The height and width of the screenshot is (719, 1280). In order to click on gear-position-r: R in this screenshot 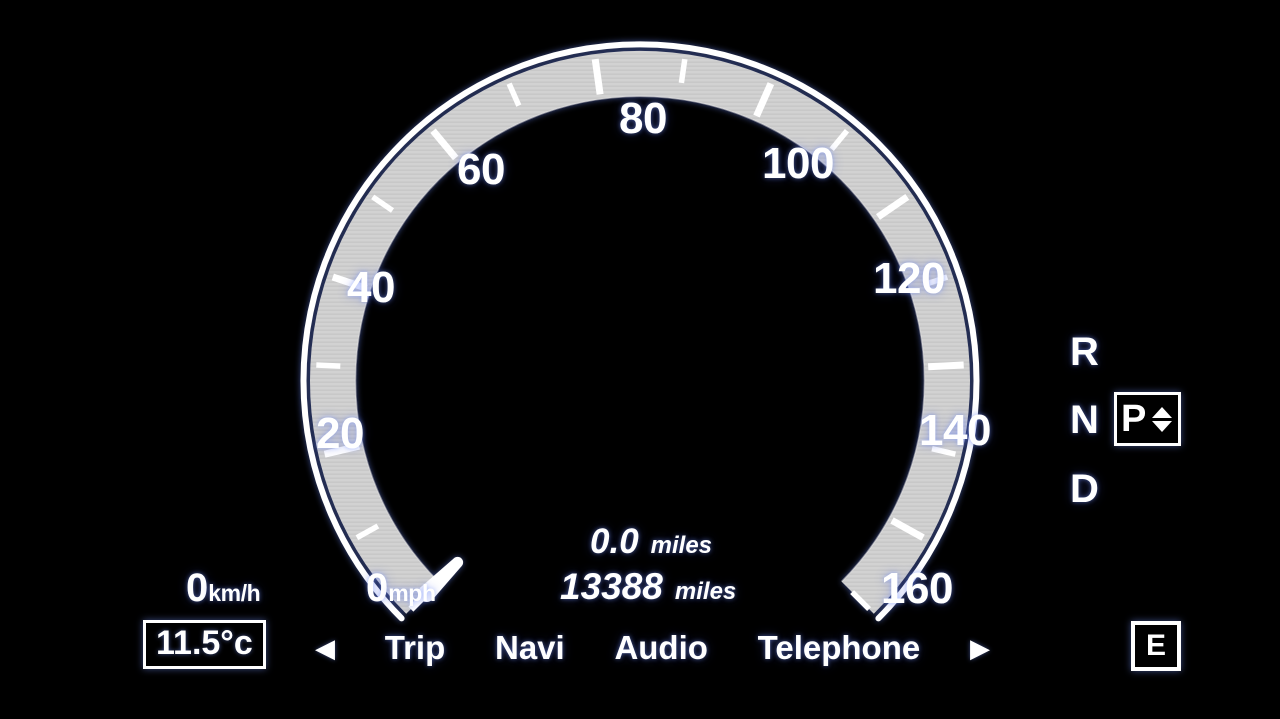, I will do `click(1084, 352)`.